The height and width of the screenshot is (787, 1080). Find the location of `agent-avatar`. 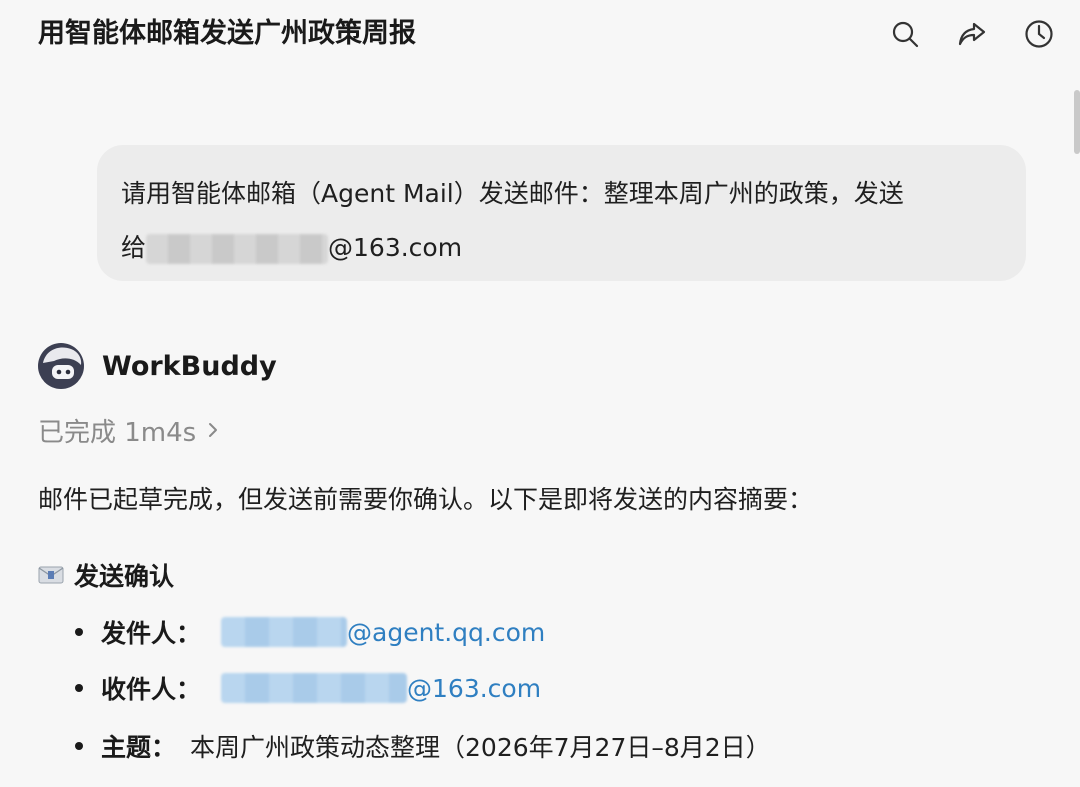

agent-avatar is located at coordinates (61, 366).